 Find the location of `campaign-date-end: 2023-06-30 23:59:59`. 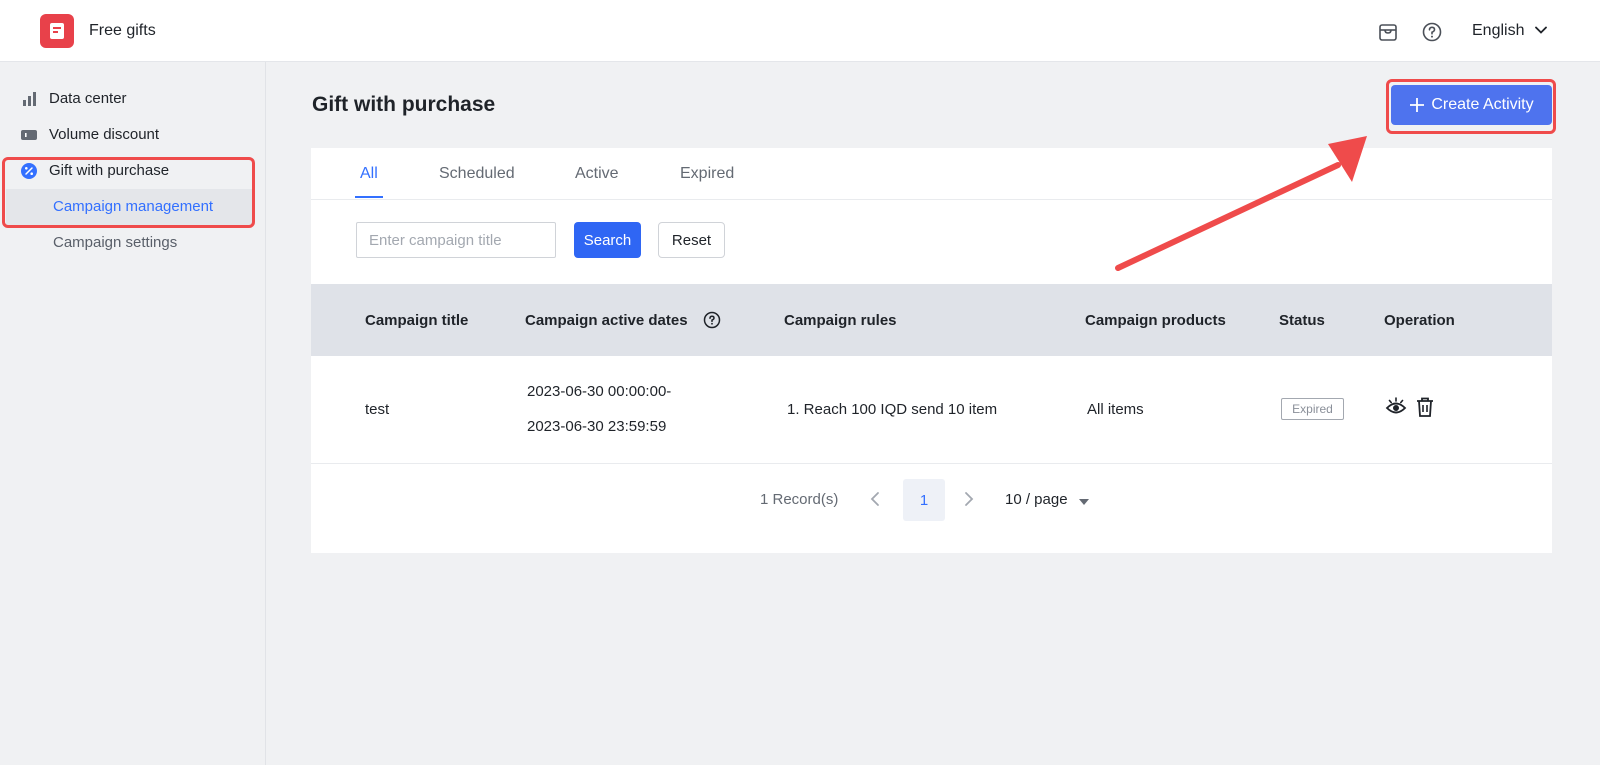

campaign-date-end: 2023-06-30 23:59:59 is located at coordinates (597, 426).